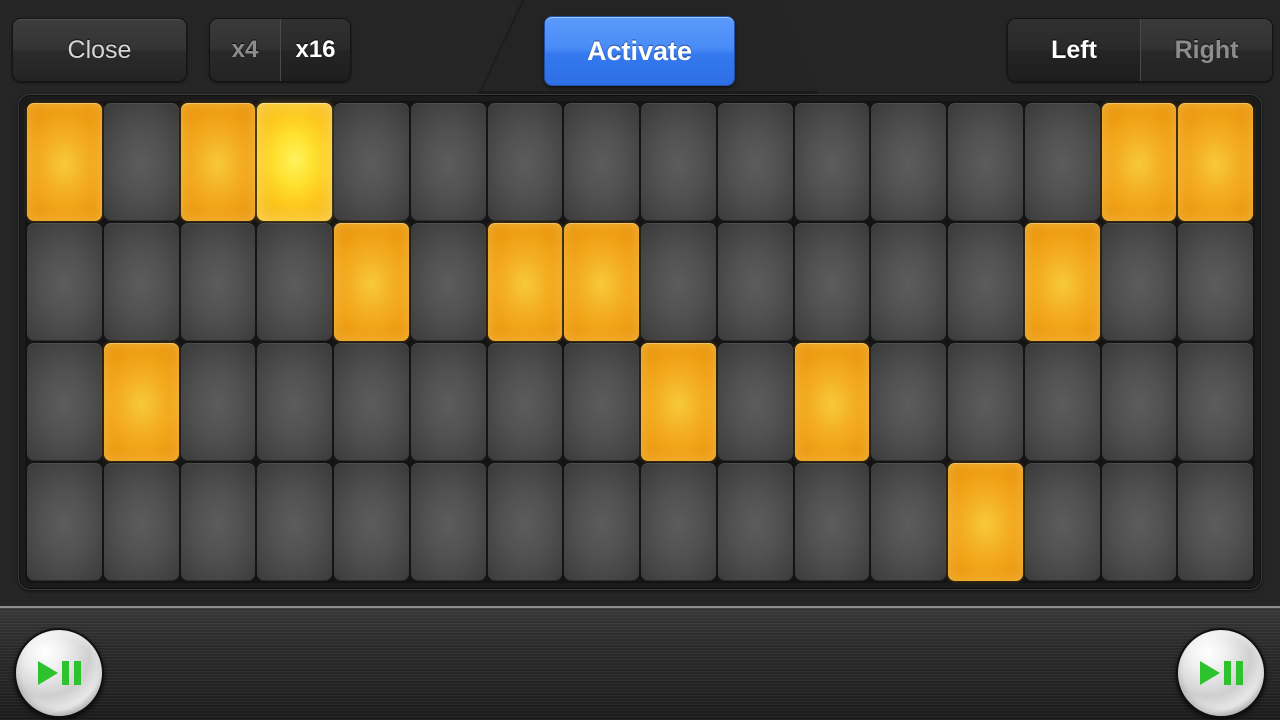 This screenshot has width=1280, height=720. I want to click on pad-r1-c16, so click(1215, 162).